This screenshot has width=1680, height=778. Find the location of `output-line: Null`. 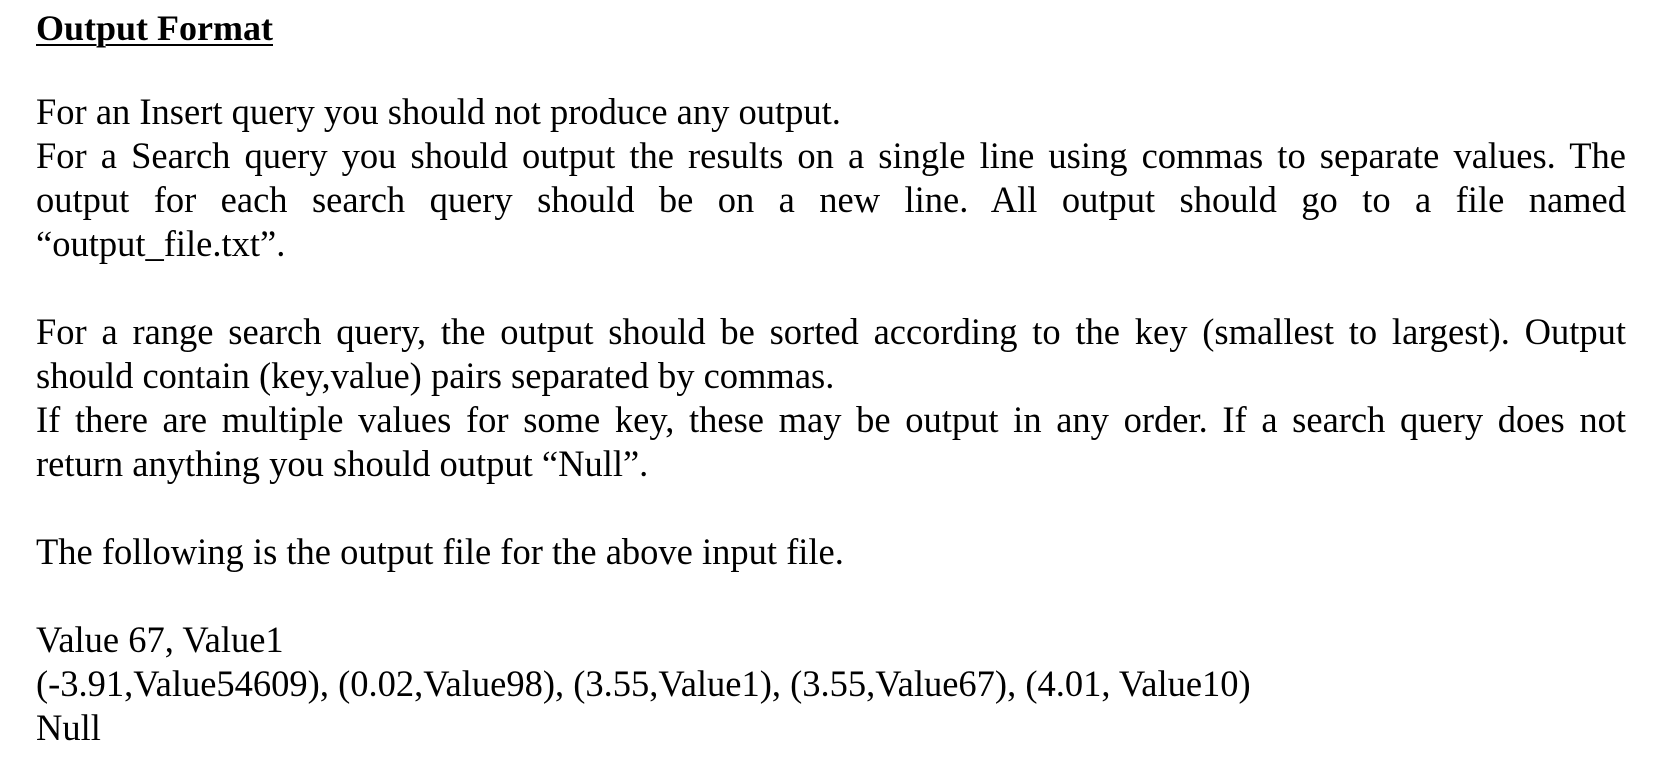

output-line: Null is located at coordinates (68, 727).